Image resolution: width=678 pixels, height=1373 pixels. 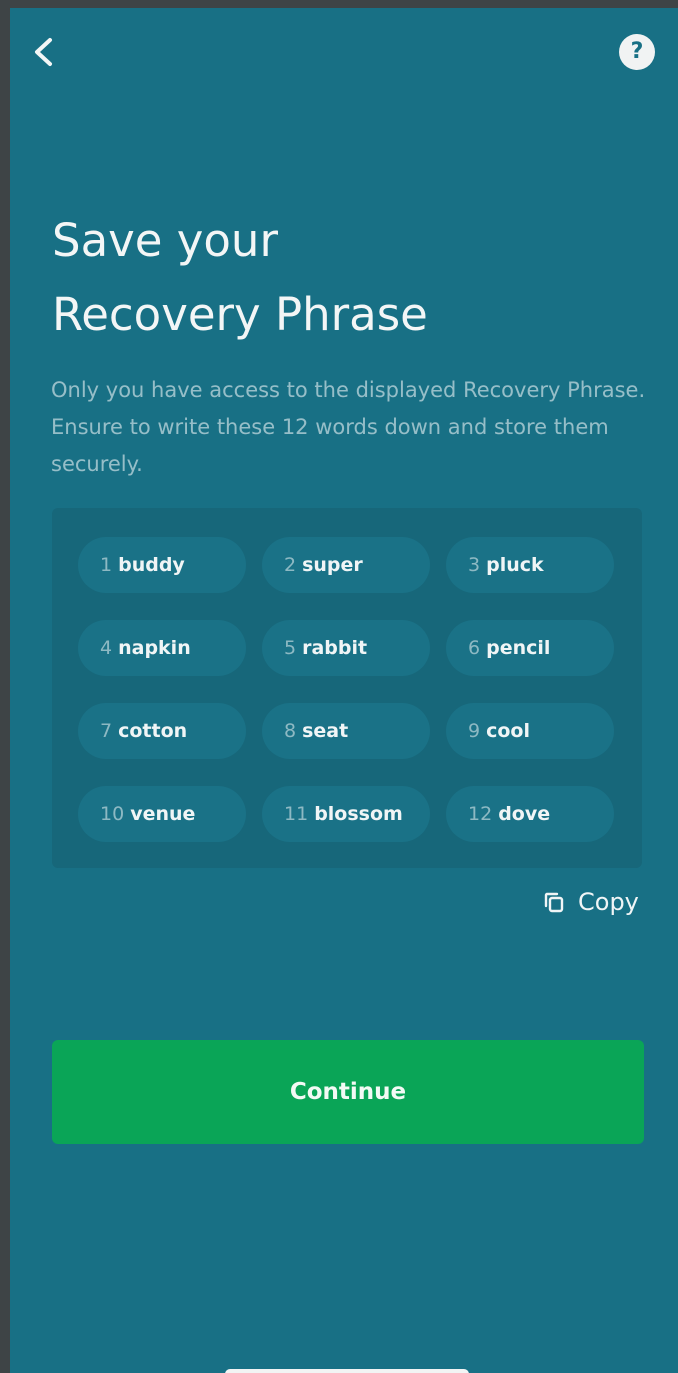 I want to click on word-chip: 2 super, so click(x=346, y=565).